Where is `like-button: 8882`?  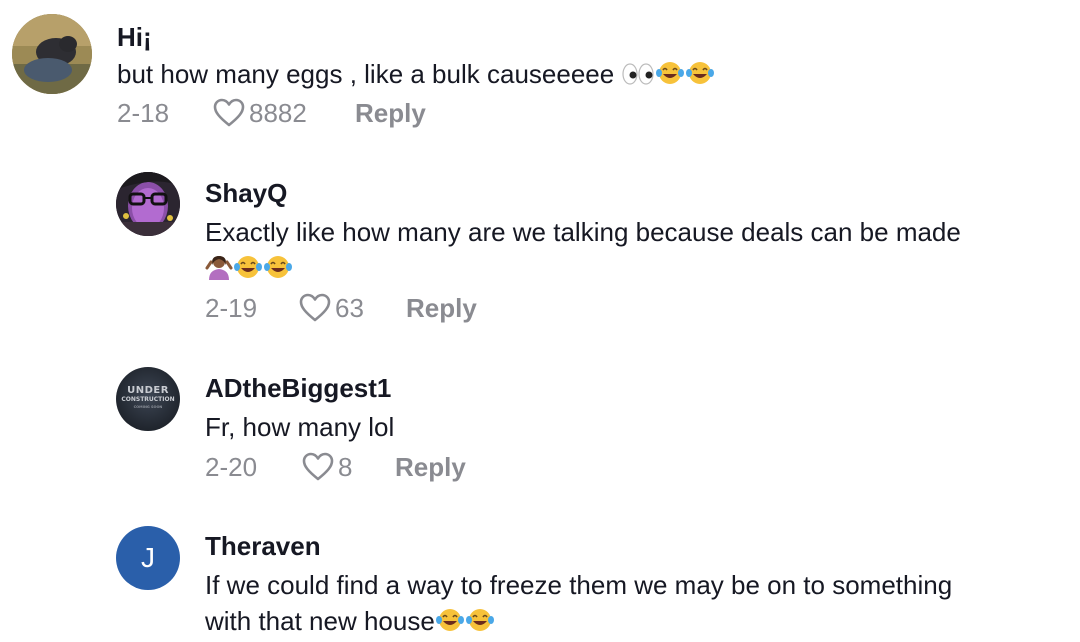 like-button: 8882 is located at coordinates (260, 113).